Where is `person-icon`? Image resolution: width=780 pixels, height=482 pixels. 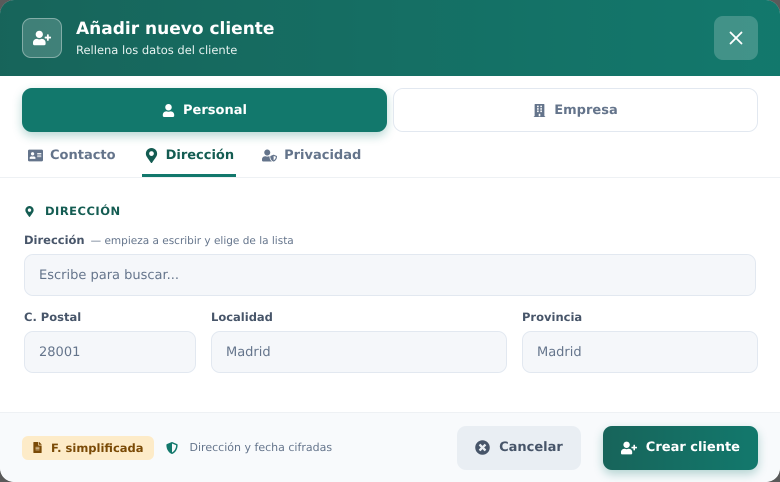
person-icon is located at coordinates (169, 110).